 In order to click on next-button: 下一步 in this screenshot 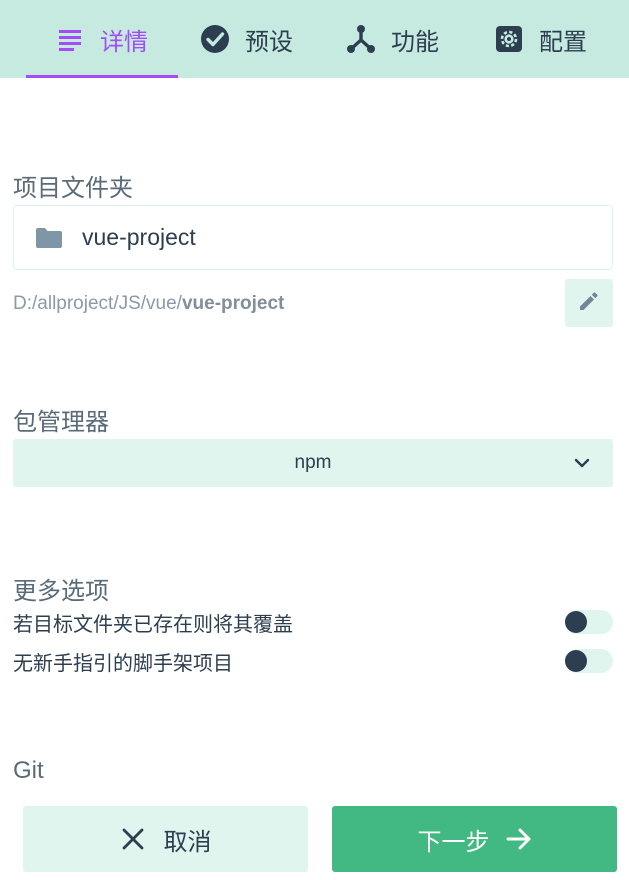, I will do `click(474, 839)`.